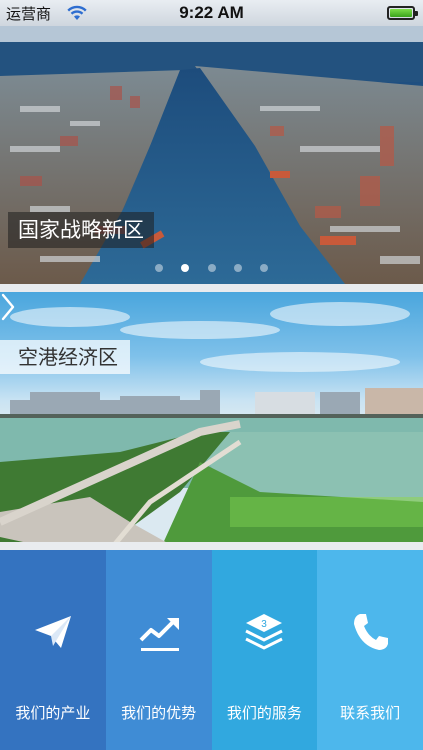 The height and width of the screenshot is (750, 423). What do you see at coordinates (264, 632) in the screenshot?
I see `layers-icon: 3` at bounding box center [264, 632].